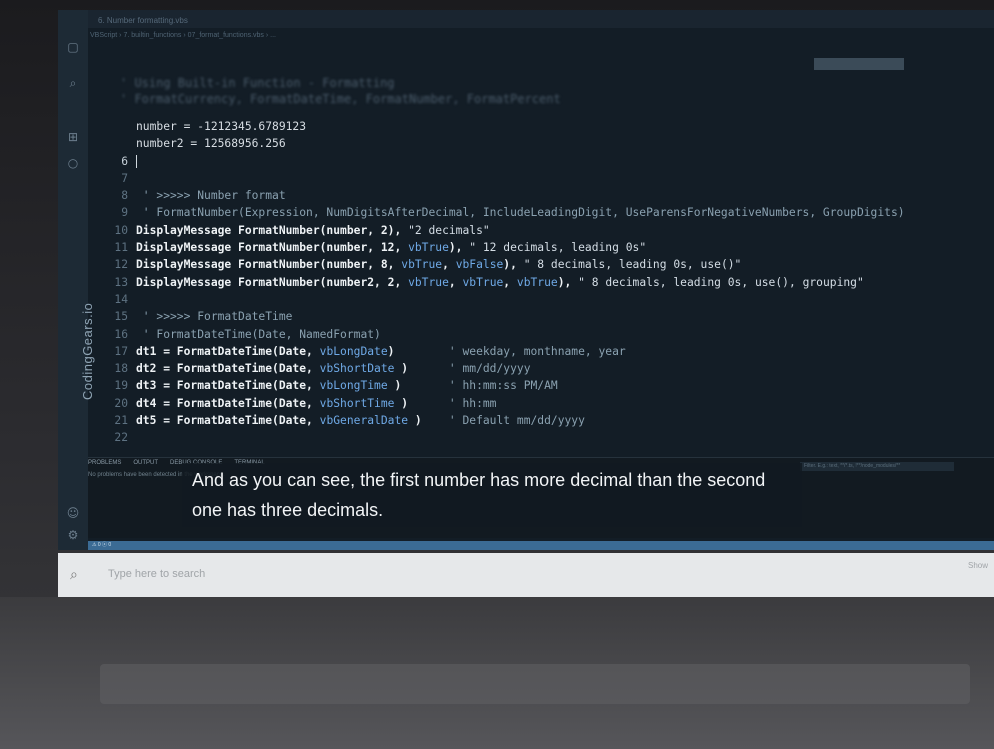 This screenshot has height=749, width=994. What do you see at coordinates (214, 317) in the screenshot?
I see `code-token: ' >>>>> FormatDateTime` at bounding box center [214, 317].